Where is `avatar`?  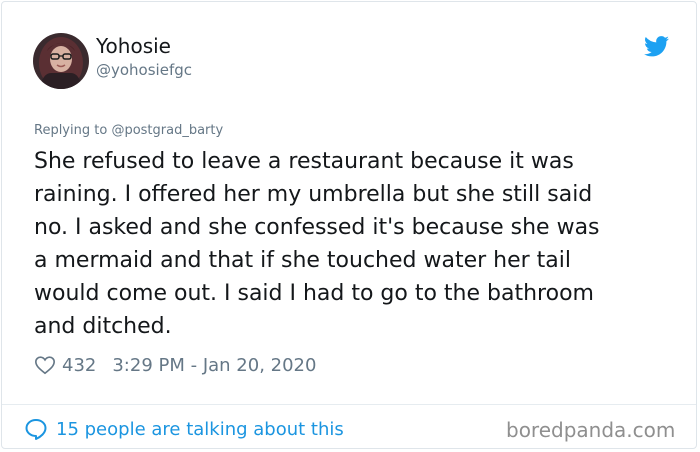 avatar is located at coordinates (61, 61).